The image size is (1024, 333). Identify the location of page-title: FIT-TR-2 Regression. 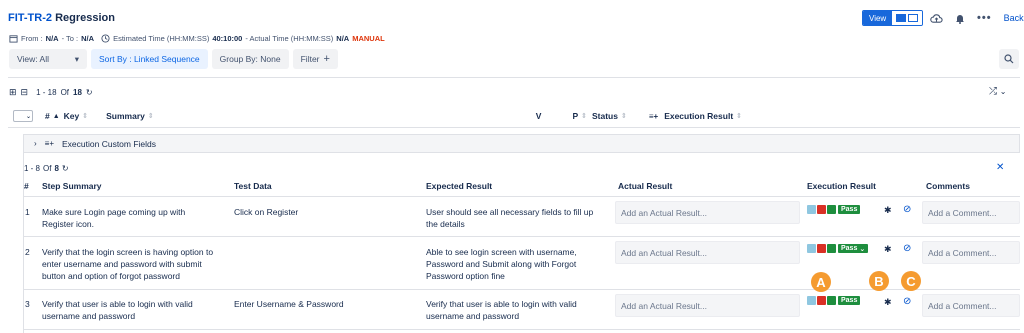
(61, 18).